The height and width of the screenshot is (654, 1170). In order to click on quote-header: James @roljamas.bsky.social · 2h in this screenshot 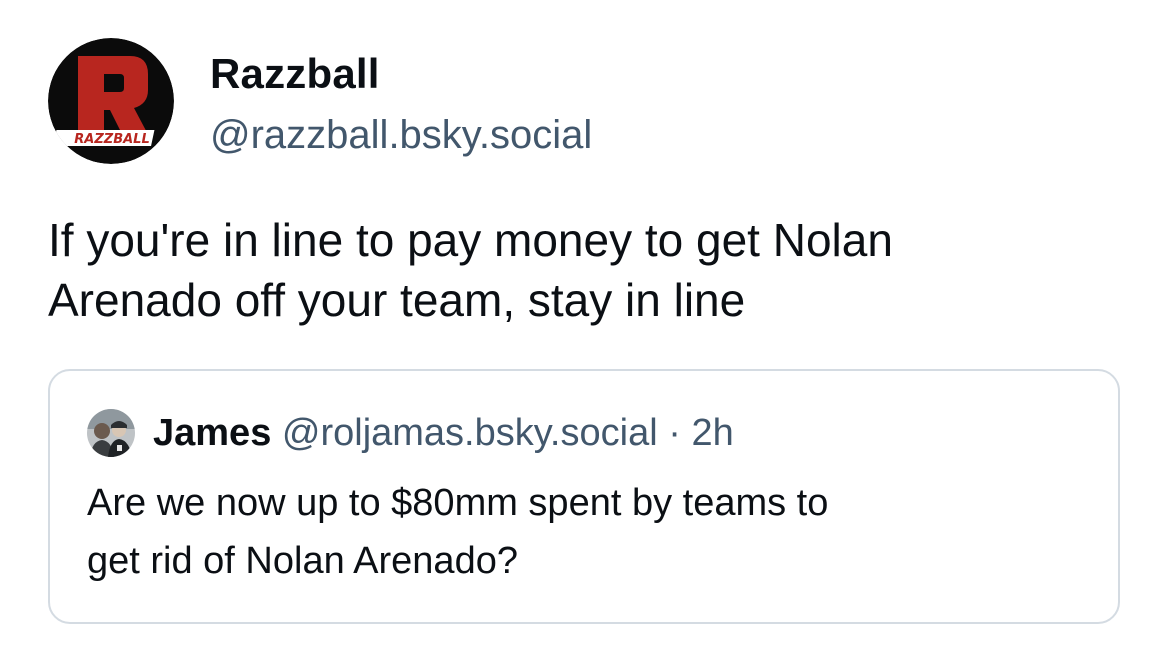, I will do `click(443, 433)`.